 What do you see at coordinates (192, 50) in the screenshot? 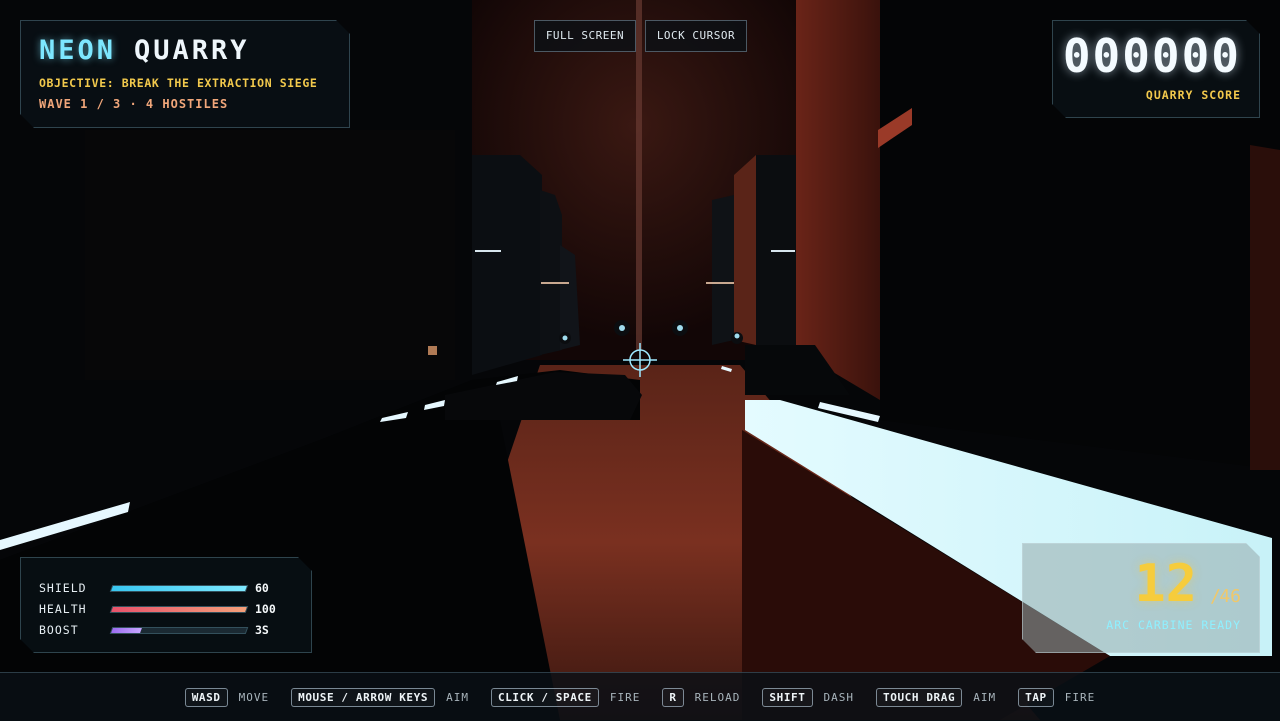
I see `game-title-part2: QUARRY` at bounding box center [192, 50].